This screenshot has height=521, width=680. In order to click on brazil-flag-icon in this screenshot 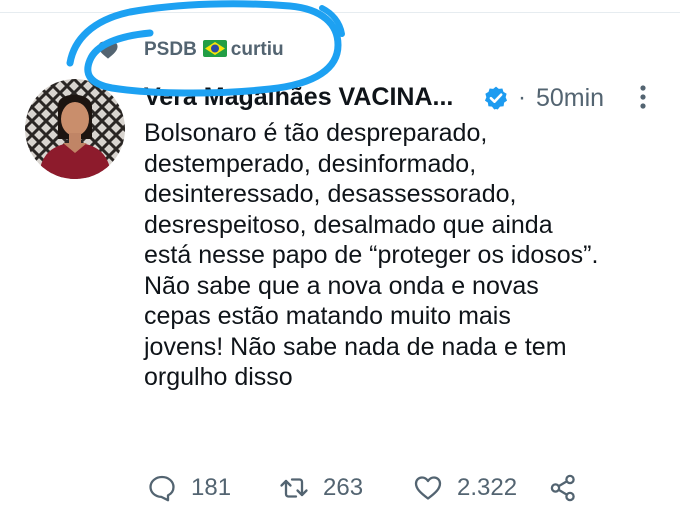, I will do `click(214, 48)`.